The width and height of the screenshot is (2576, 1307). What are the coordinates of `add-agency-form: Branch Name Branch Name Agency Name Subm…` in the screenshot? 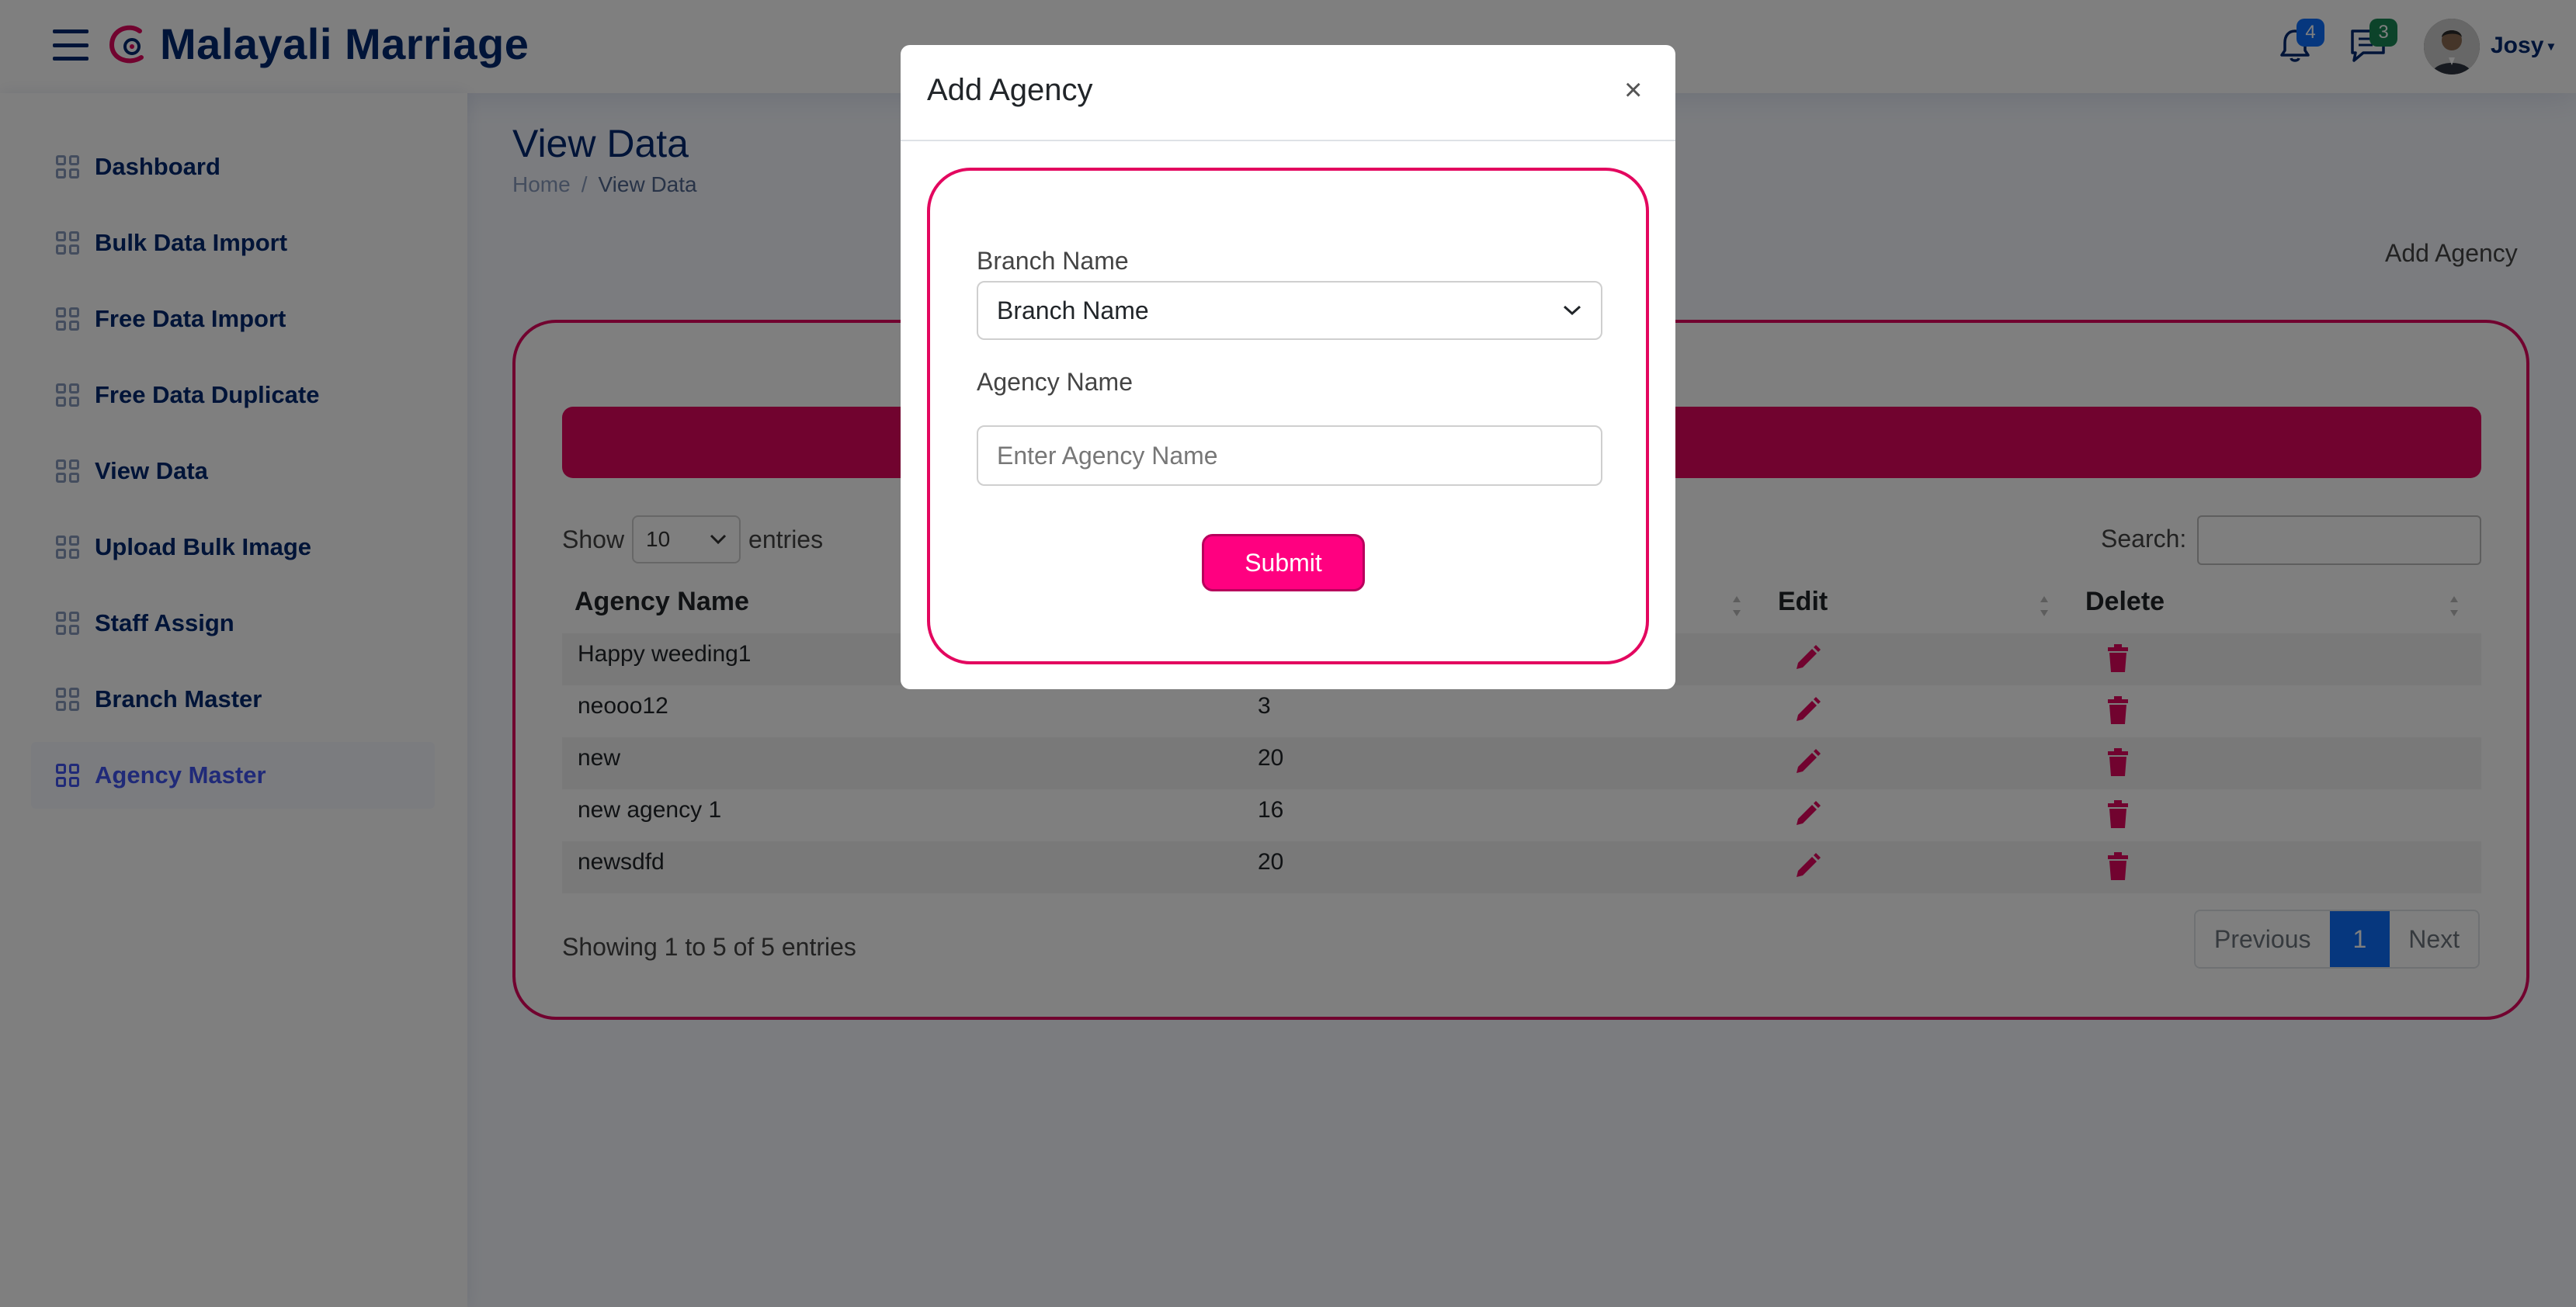 It's located at (1288, 416).